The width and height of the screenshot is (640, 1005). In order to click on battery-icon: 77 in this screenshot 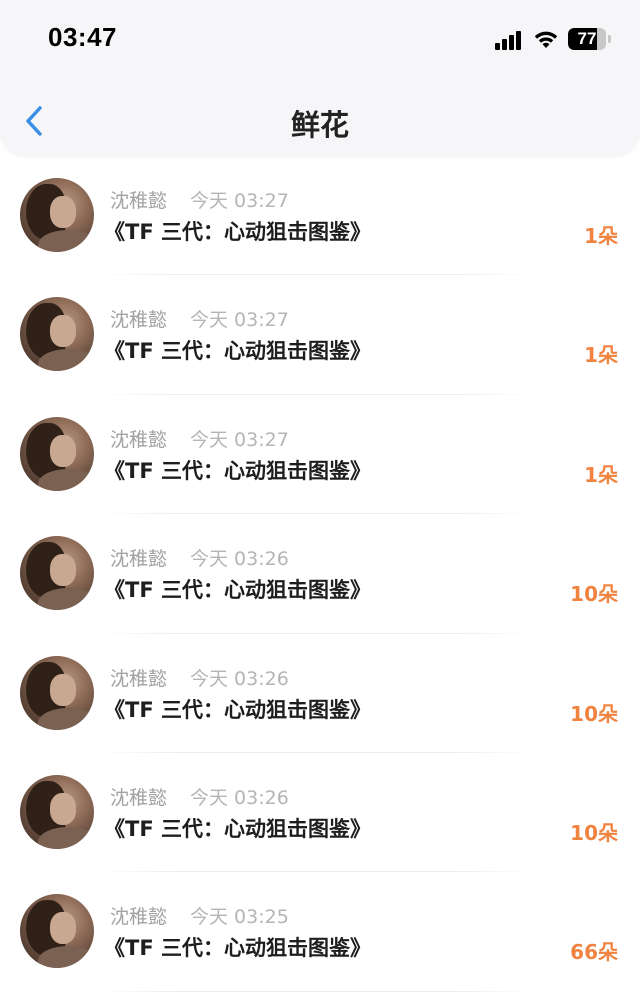, I will do `click(590, 39)`.